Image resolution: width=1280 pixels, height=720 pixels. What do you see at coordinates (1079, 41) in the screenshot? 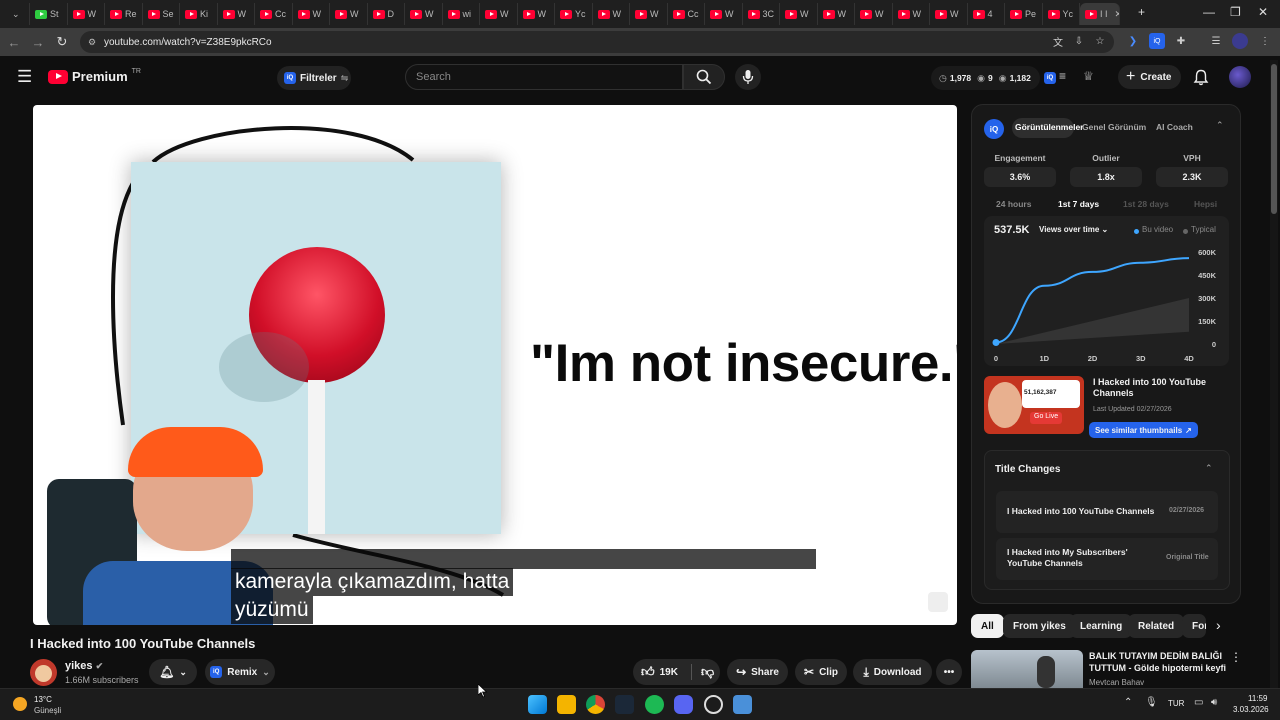
I see `install-icon: ⇩` at bounding box center [1079, 41].